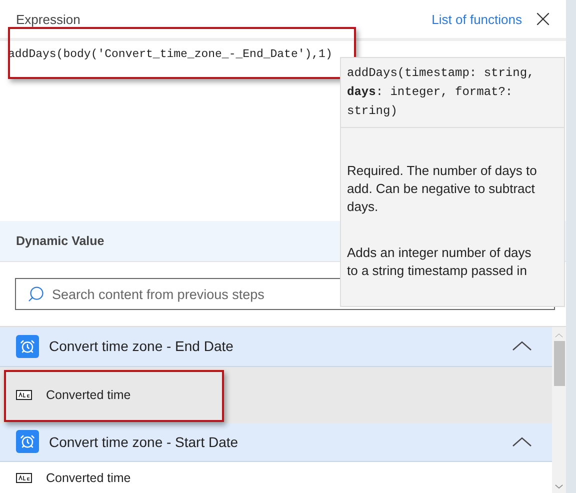  I want to click on scrollbar, so click(559, 410).